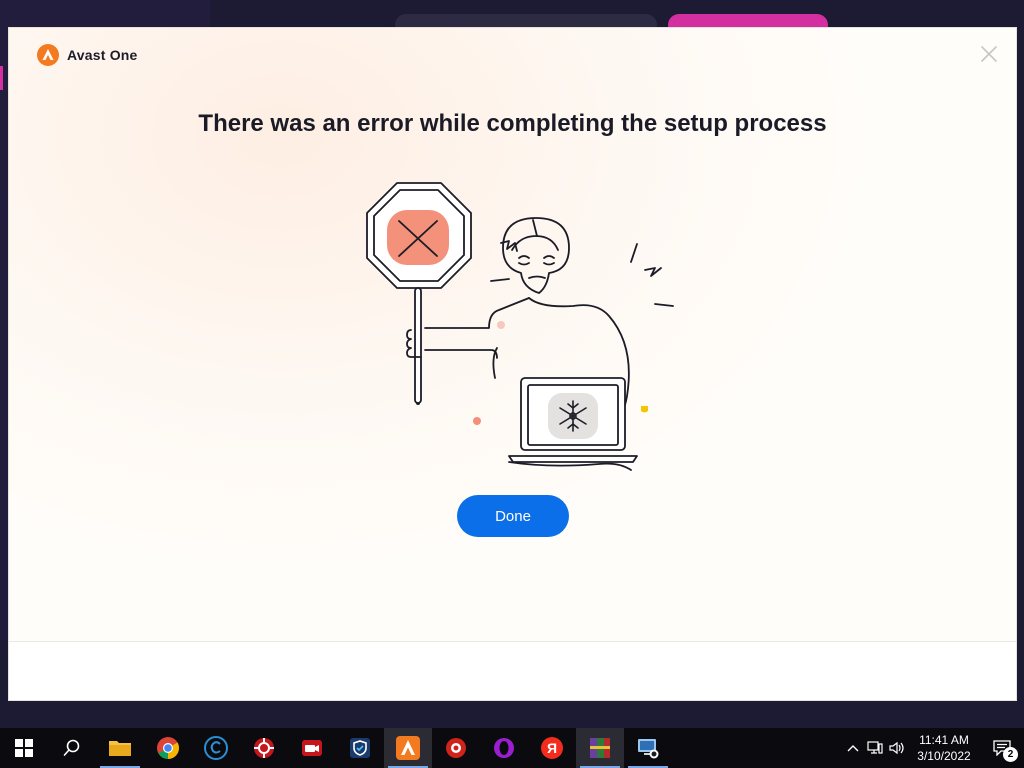 The image size is (1024, 768). I want to click on error-illustration, so click(520, 326).